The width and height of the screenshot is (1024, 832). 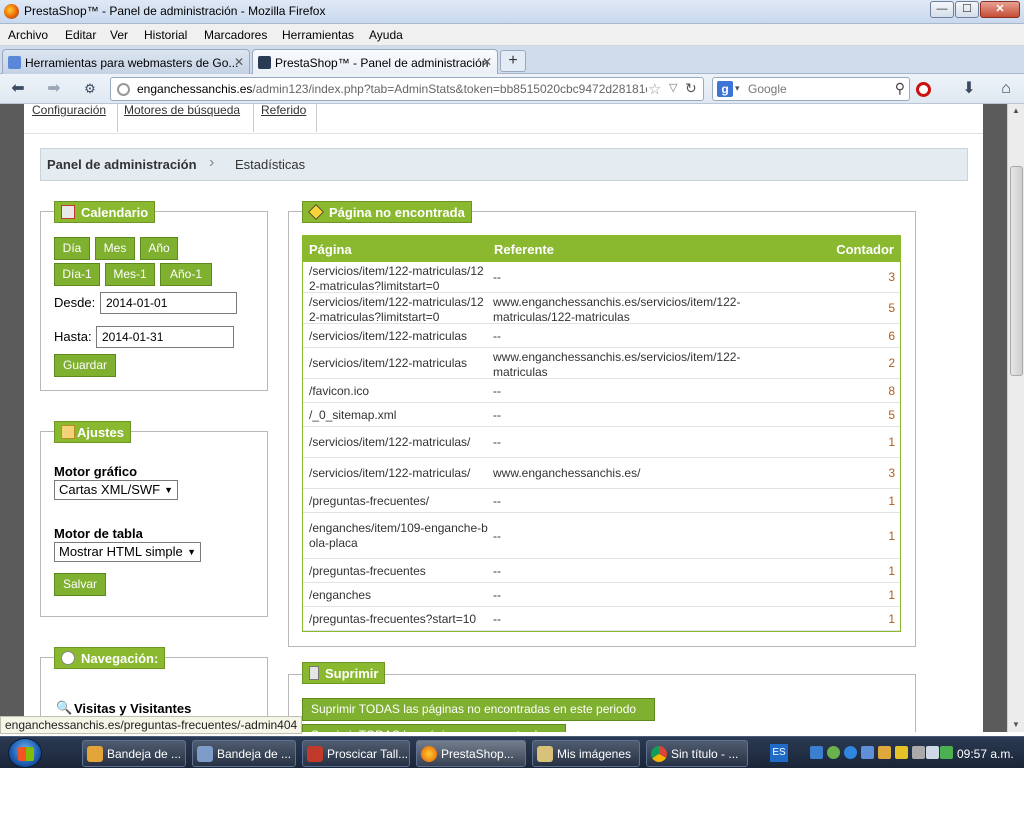 What do you see at coordinates (165, 35) in the screenshot?
I see `menu-historial: Historial` at bounding box center [165, 35].